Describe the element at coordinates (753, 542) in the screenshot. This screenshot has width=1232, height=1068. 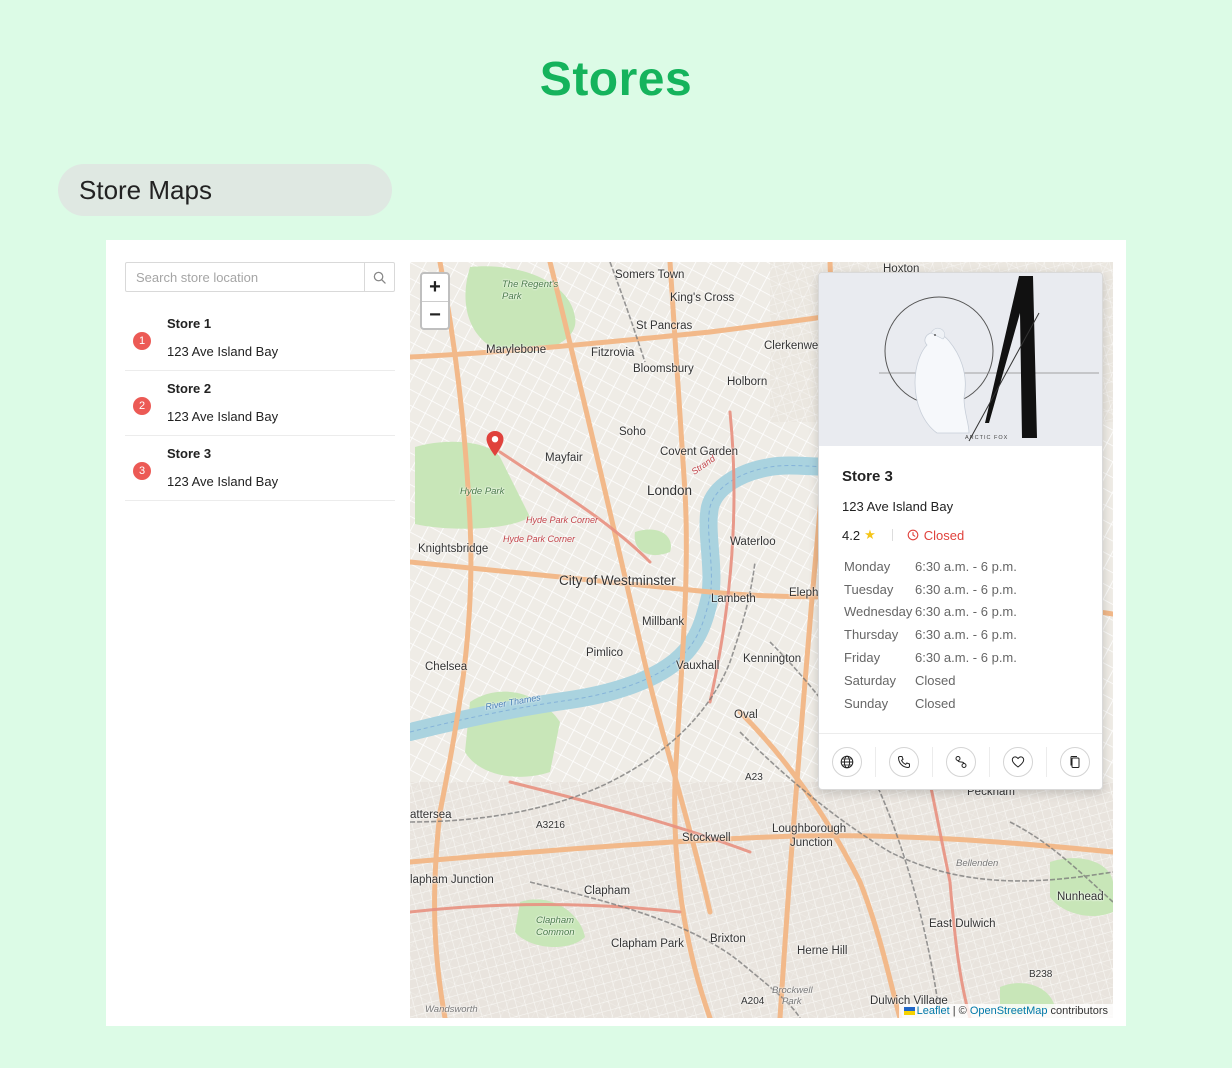
I see `map-place-label: Waterloo` at that location.